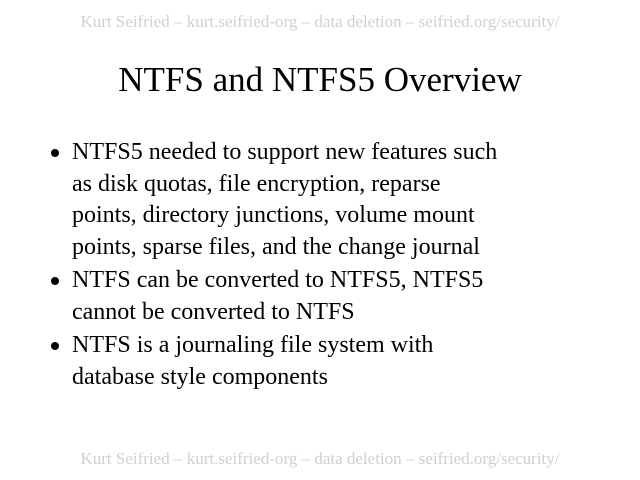 The height and width of the screenshot is (480, 640). Describe the element at coordinates (278, 280) in the screenshot. I see `bullet-text-line: NTFS can be converted to NTFS5, NTFS5` at that location.